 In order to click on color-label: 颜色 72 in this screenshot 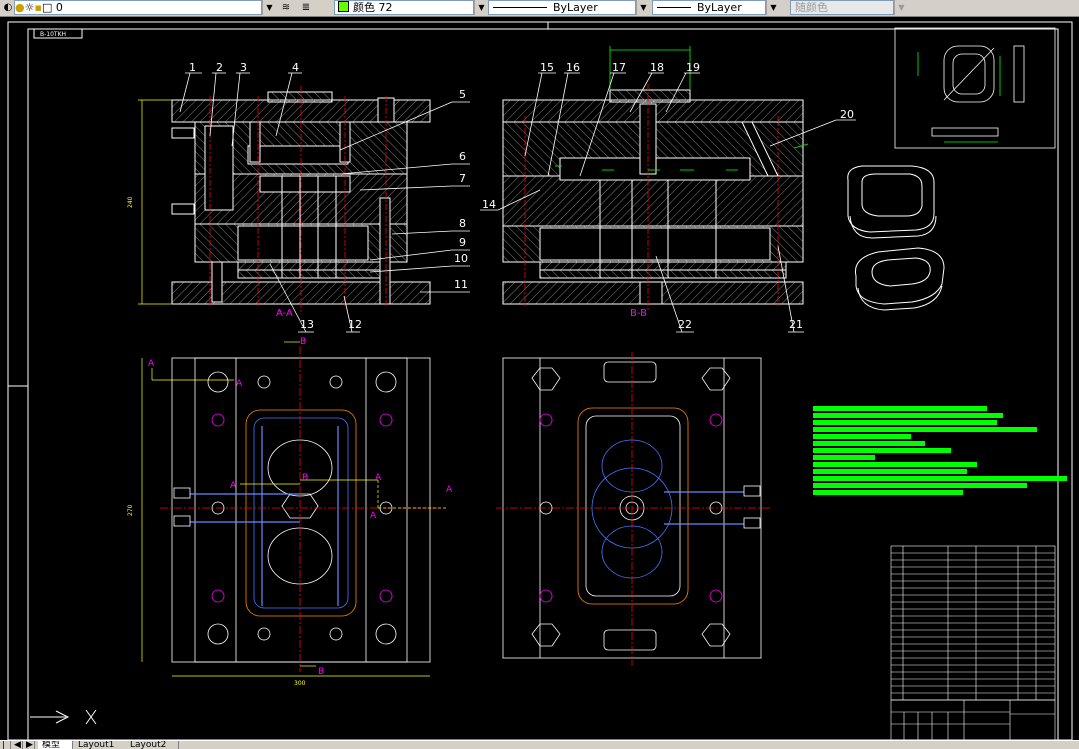, I will do `click(373, 7)`.